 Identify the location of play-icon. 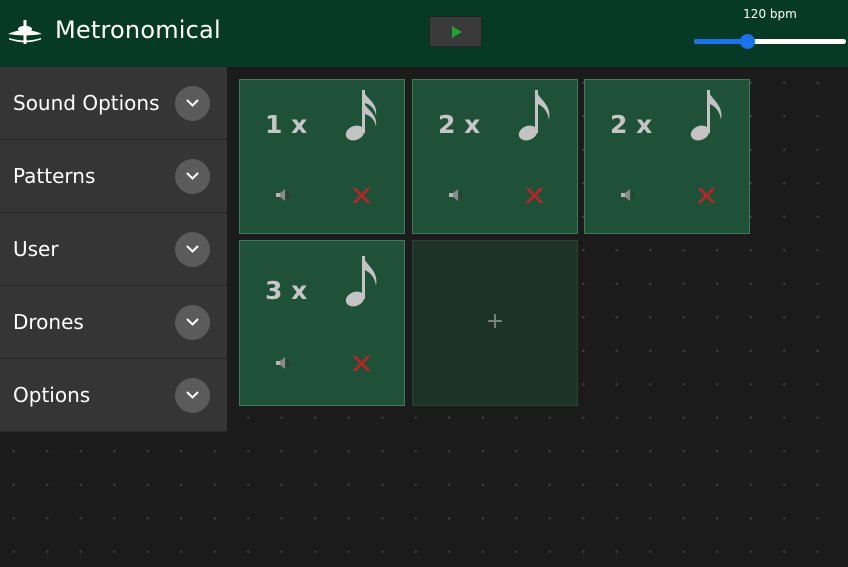
(457, 32).